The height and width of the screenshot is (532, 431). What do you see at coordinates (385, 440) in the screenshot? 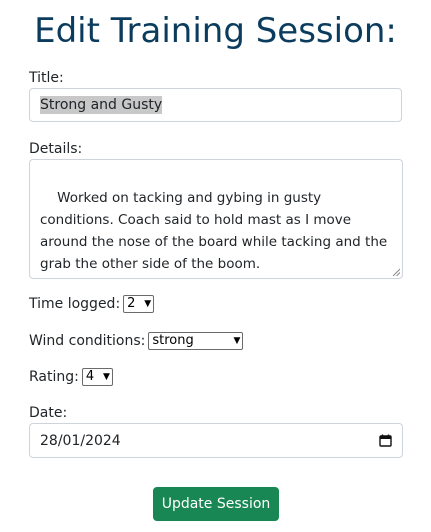
I see `calendar-icon` at bounding box center [385, 440].